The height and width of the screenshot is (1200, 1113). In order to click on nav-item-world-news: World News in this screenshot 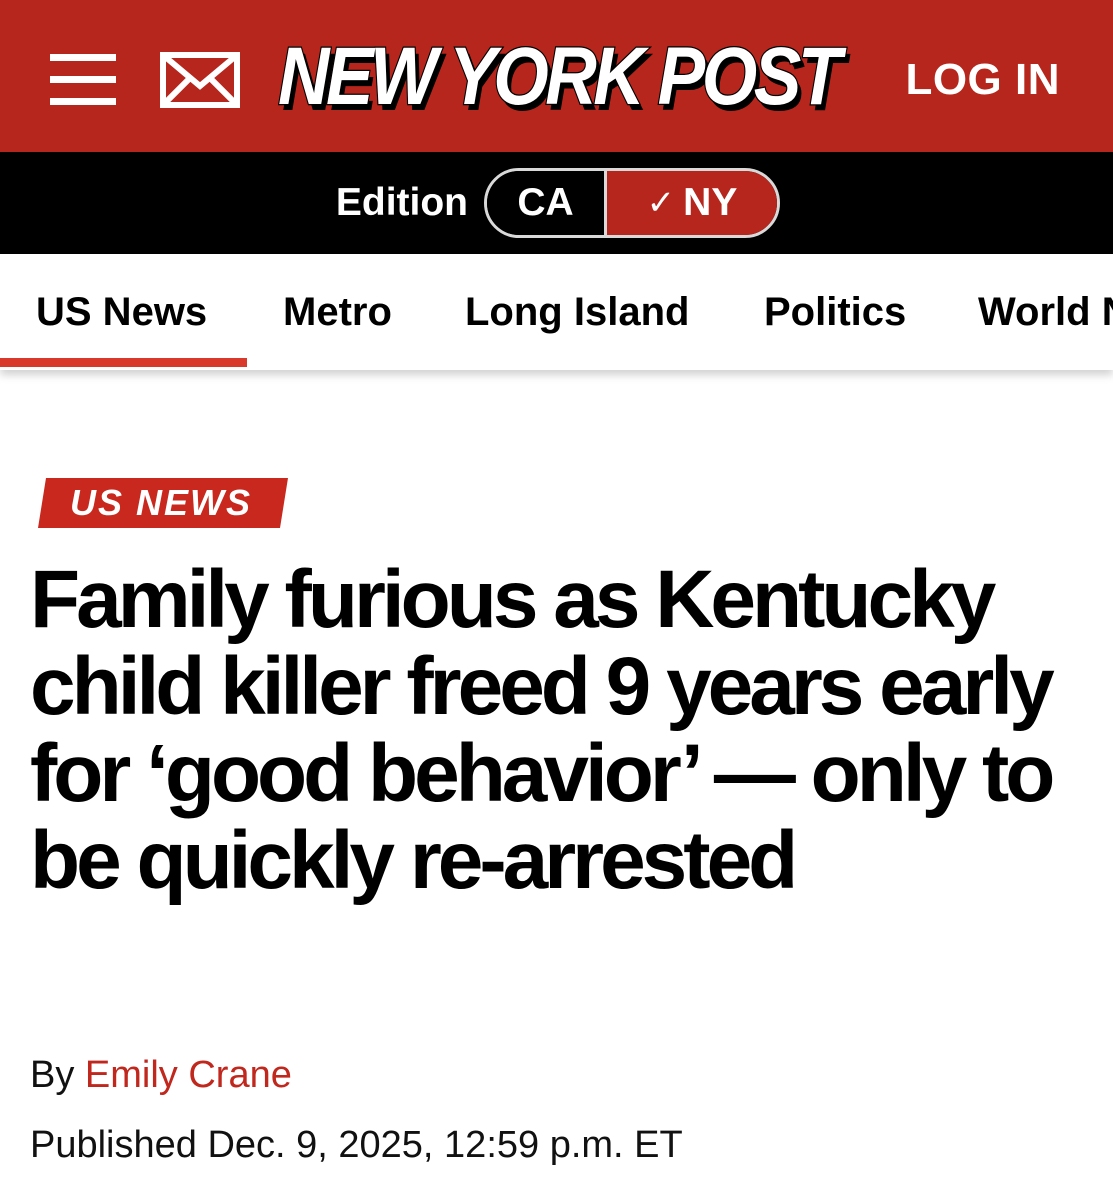, I will do `click(1045, 312)`.